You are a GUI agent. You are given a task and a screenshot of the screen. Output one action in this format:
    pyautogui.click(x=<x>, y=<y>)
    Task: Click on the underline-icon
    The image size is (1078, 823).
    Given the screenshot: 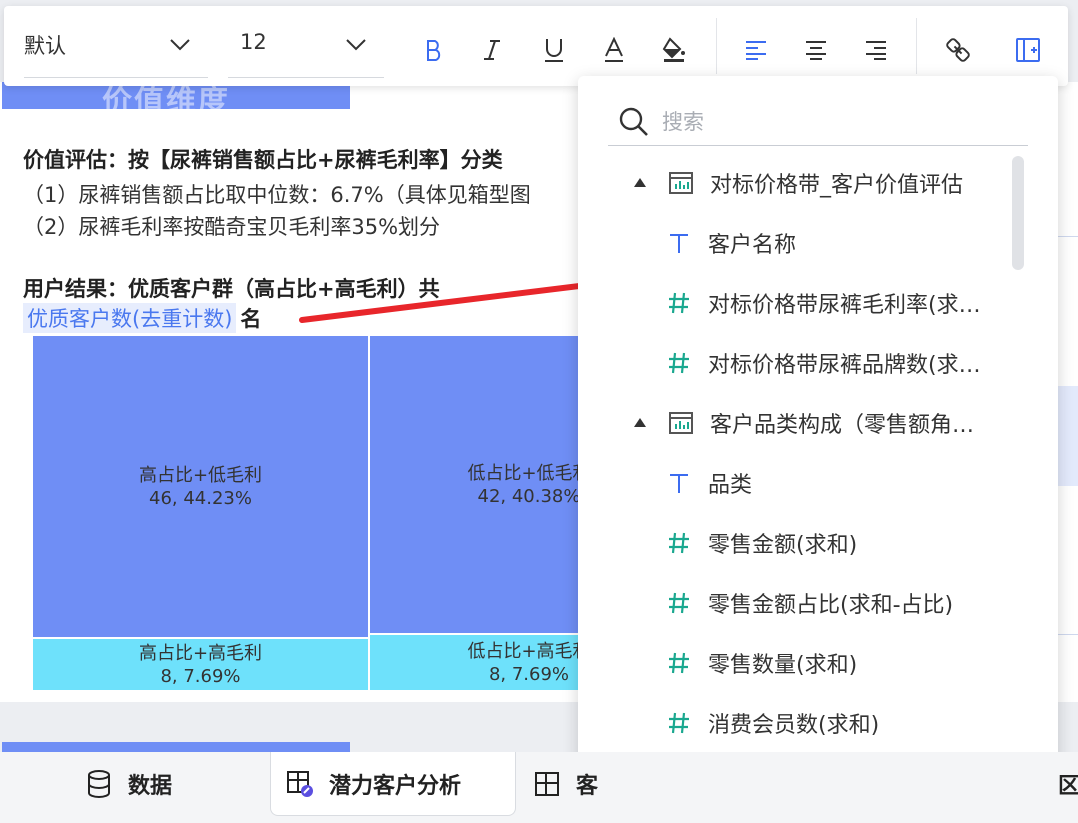 What is the action you would take?
    pyautogui.click(x=554, y=50)
    